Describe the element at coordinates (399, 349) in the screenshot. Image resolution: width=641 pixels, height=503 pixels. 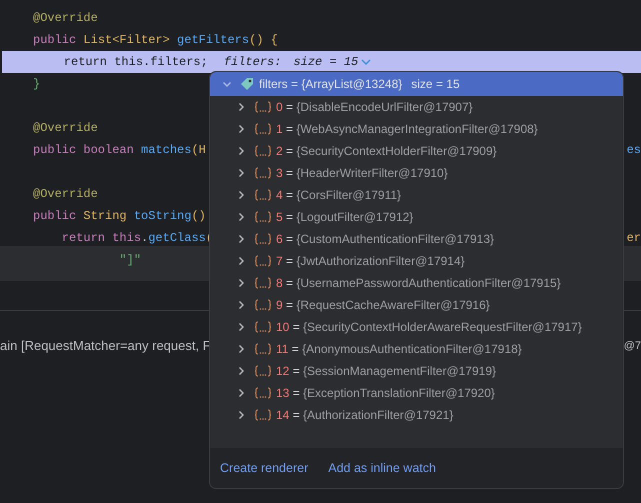
I see `variable-entry: 11 = {AnonymousAuthenticationFilter@17918}` at that location.